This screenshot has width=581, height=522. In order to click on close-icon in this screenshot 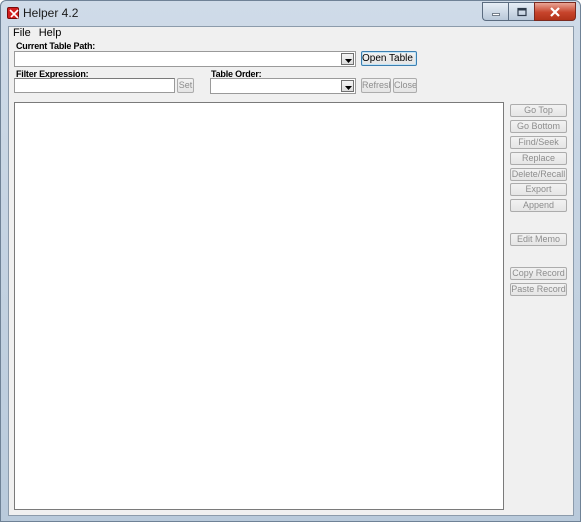, I will do `click(555, 11)`.